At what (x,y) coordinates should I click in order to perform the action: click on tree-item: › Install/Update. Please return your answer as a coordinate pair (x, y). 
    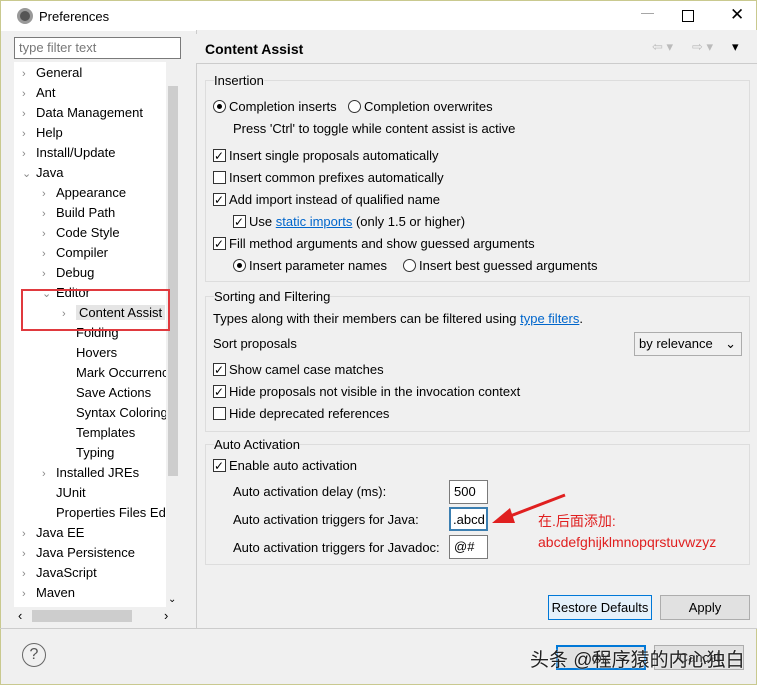
    Looking at the image, I should click on (69, 153).